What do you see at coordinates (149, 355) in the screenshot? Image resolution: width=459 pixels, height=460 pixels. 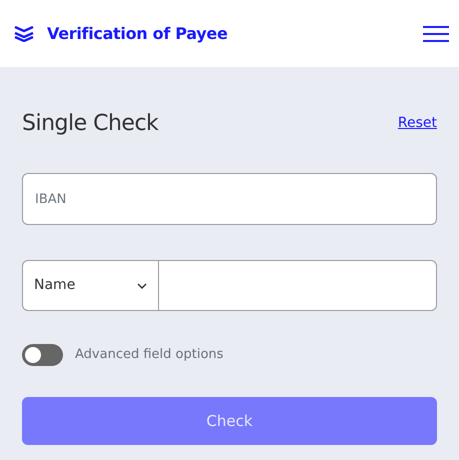 I see `toggle-label: Advanced field options` at bounding box center [149, 355].